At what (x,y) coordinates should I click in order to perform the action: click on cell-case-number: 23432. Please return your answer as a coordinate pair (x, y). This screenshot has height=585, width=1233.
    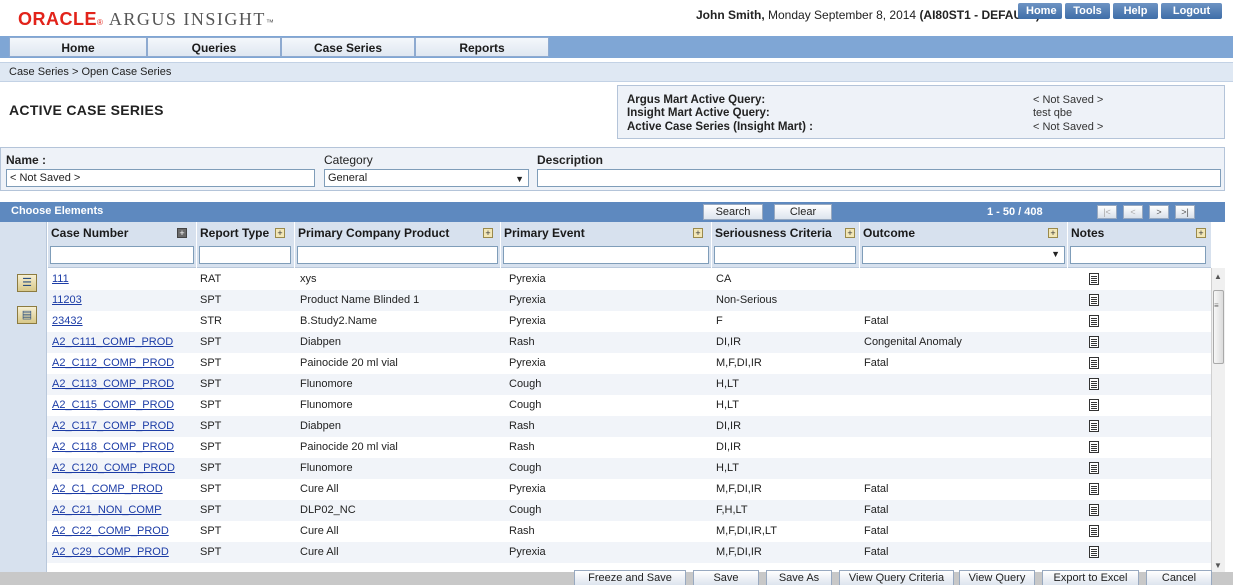
    Looking at the image, I should click on (67, 321).